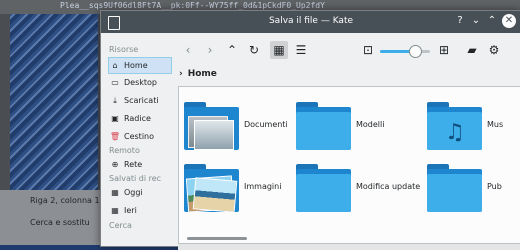  I want to click on background-status-bar: Riga 2, colonna 1 Cerca e sostitu, so click(50, 217).